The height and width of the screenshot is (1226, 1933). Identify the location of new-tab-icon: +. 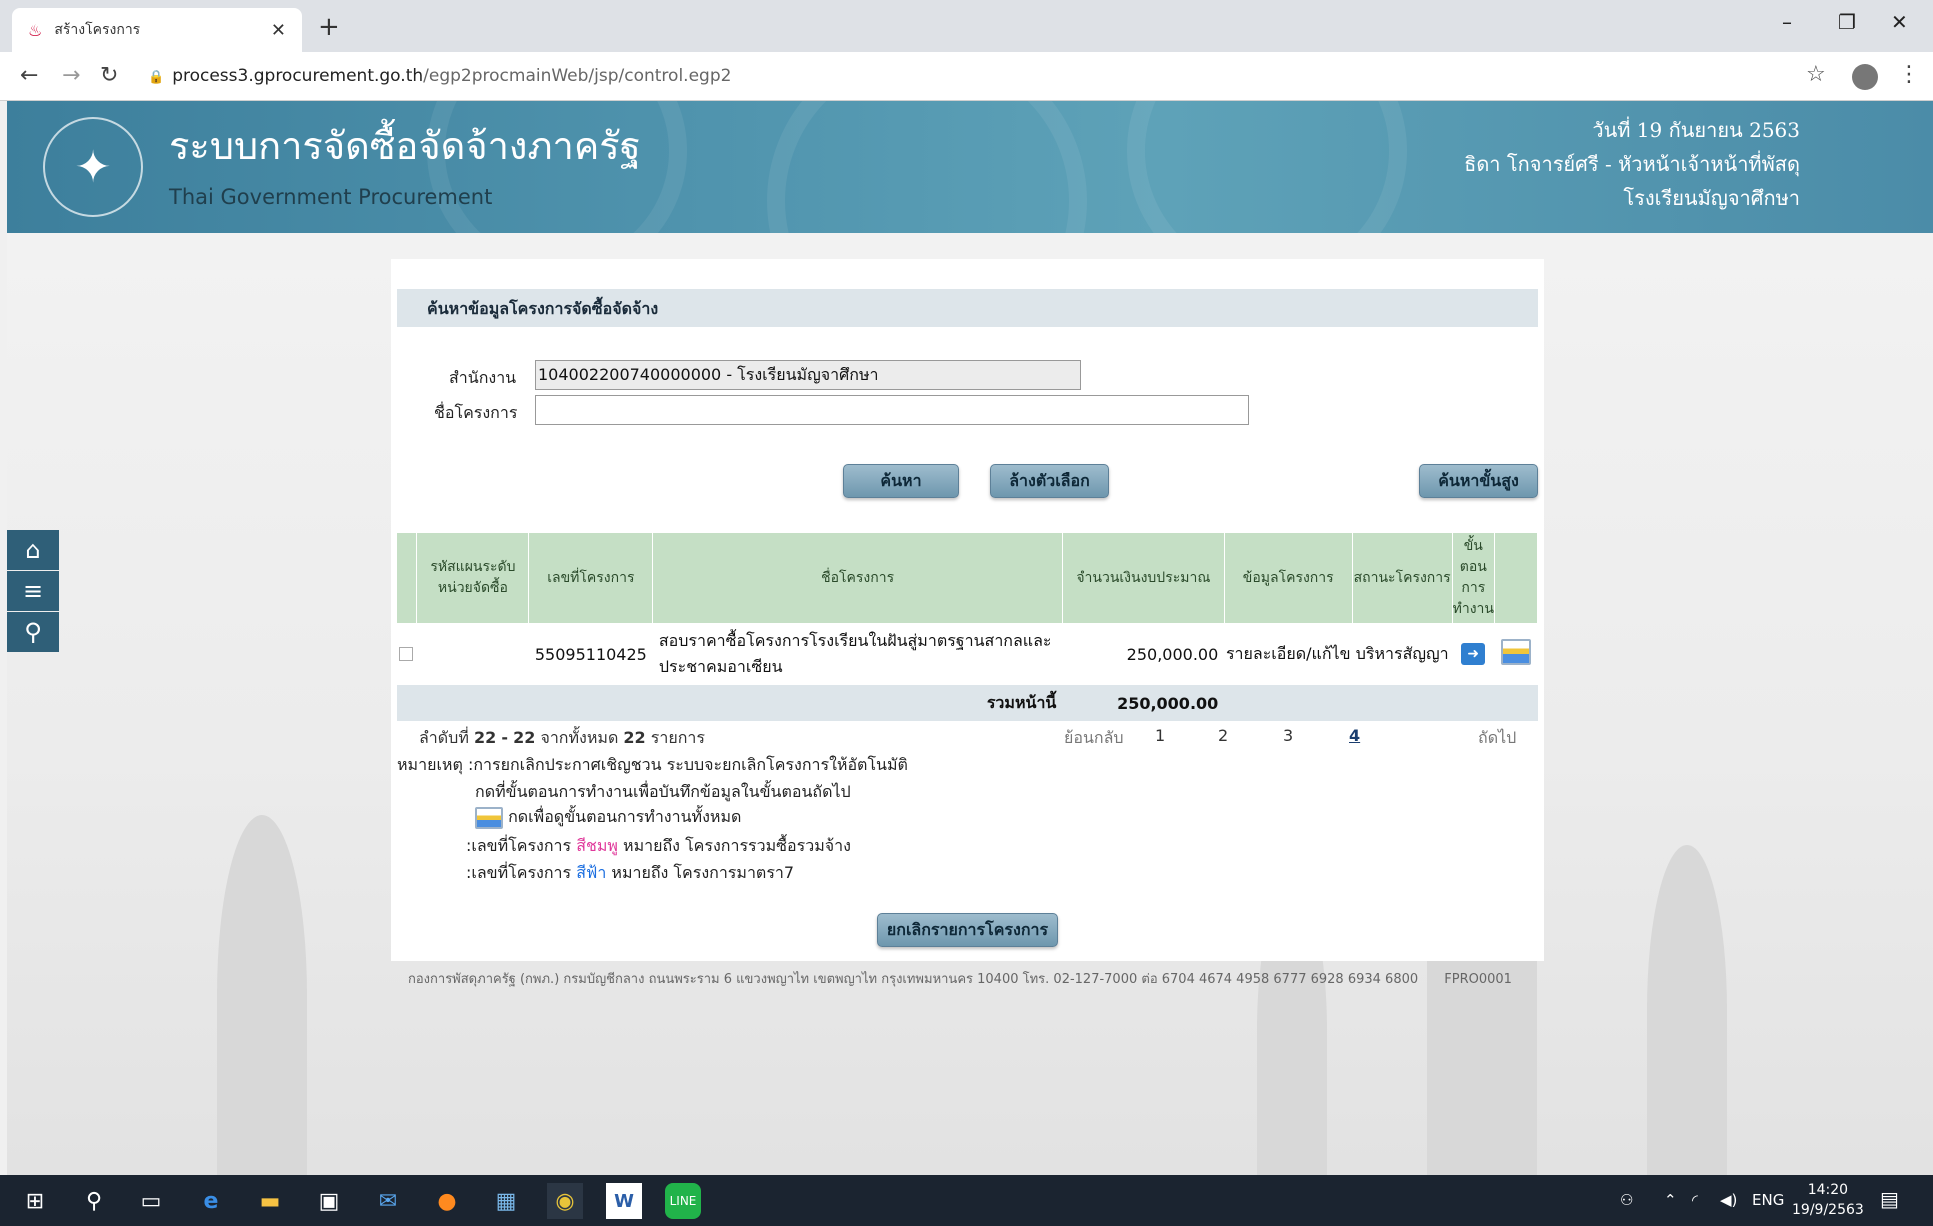
(329, 27).